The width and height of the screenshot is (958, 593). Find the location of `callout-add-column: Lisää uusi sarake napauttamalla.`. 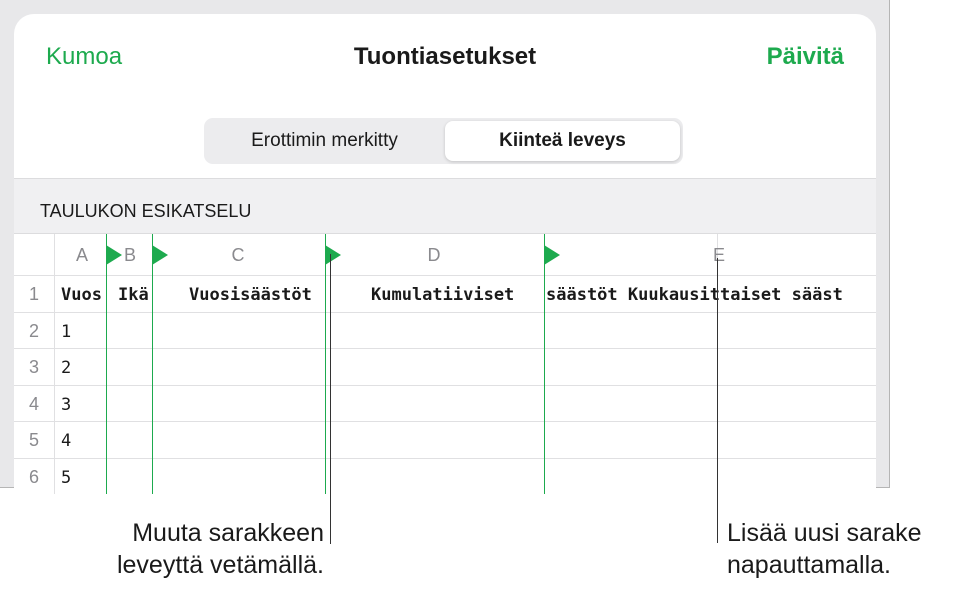

callout-add-column: Lisää uusi sarake napauttamalla. is located at coordinates (824, 549).